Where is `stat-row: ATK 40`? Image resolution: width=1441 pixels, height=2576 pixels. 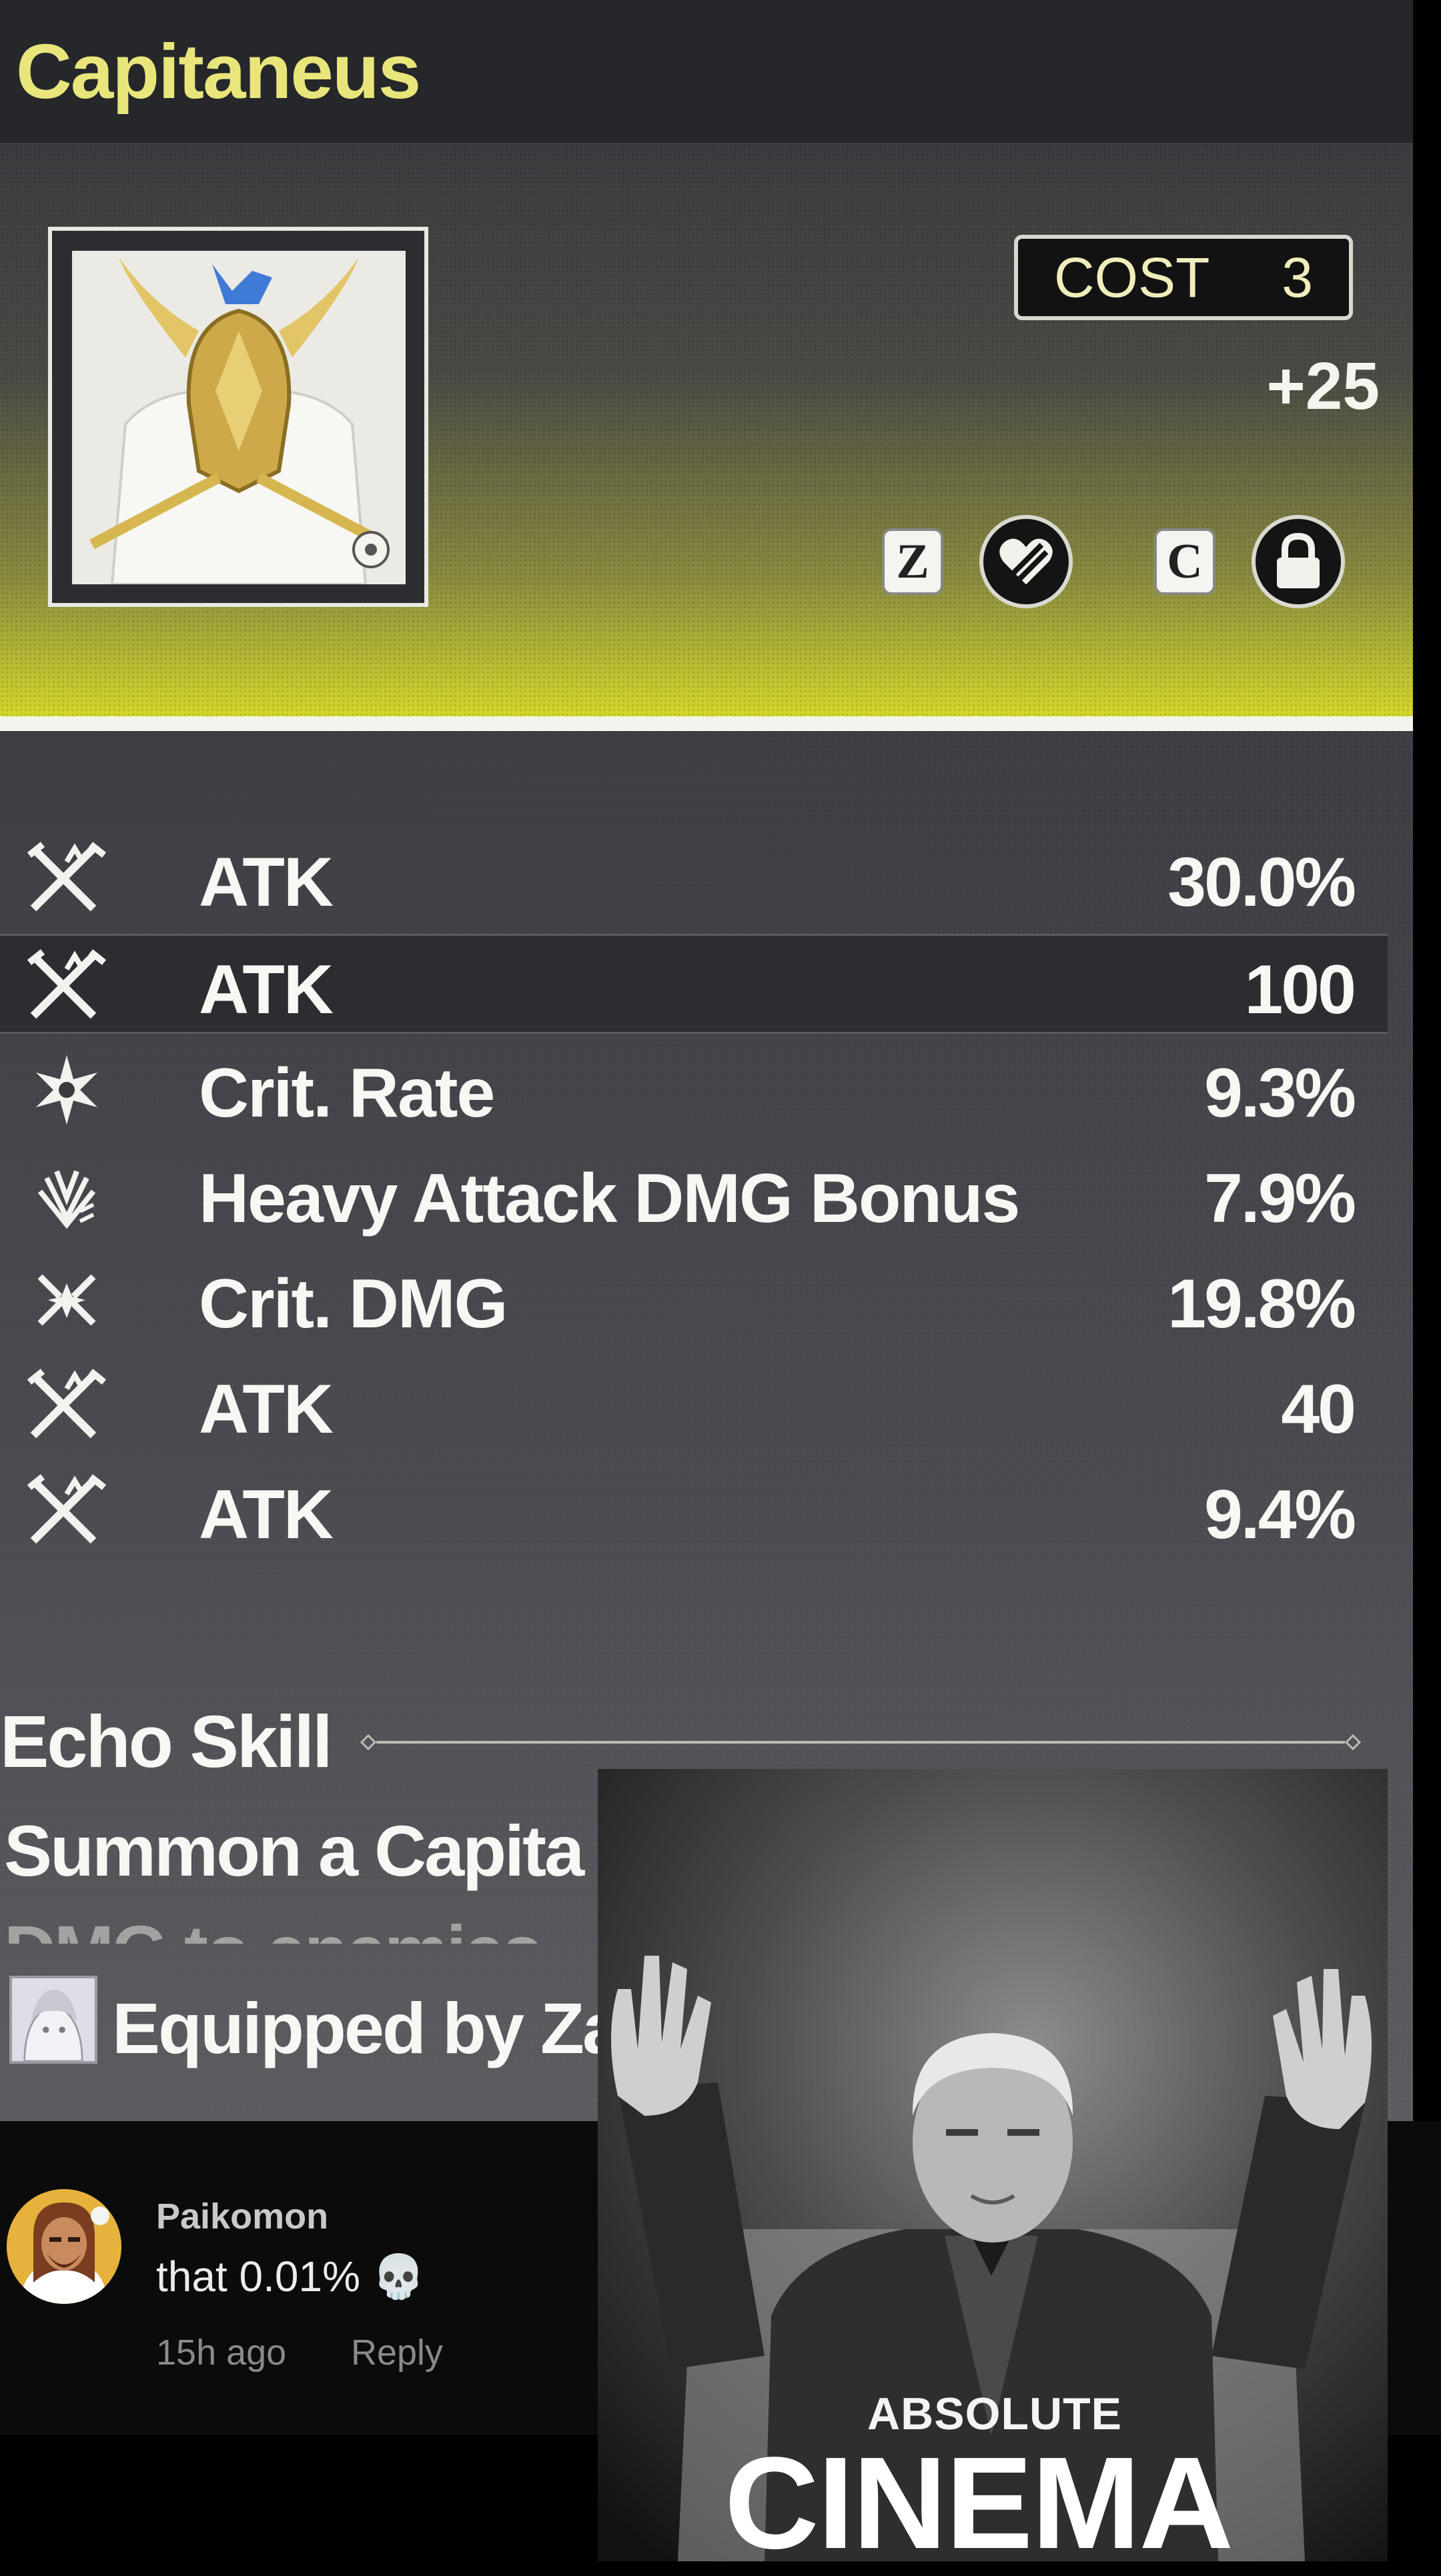
stat-row: ATK 40 is located at coordinates (694, 1405).